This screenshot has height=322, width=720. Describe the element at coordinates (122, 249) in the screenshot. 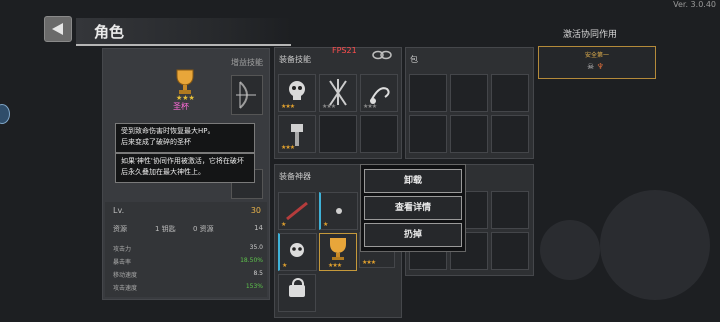

I see `stat-label: 攻击力` at that location.